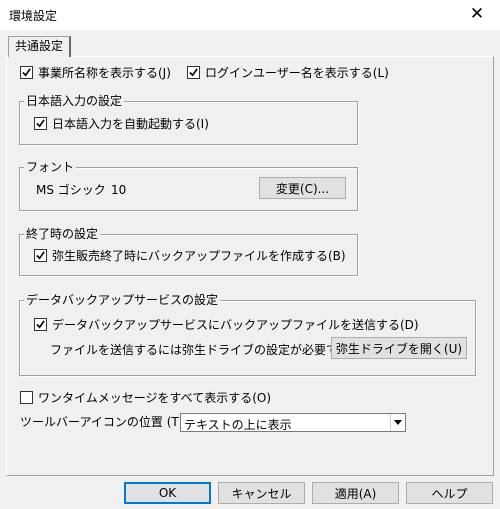  What do you see at coordinates (297, 72) in the screenshot?
I see `show-login-user-label: ログインユーザー名を表示する(L)` at bounding box center [297, 72].